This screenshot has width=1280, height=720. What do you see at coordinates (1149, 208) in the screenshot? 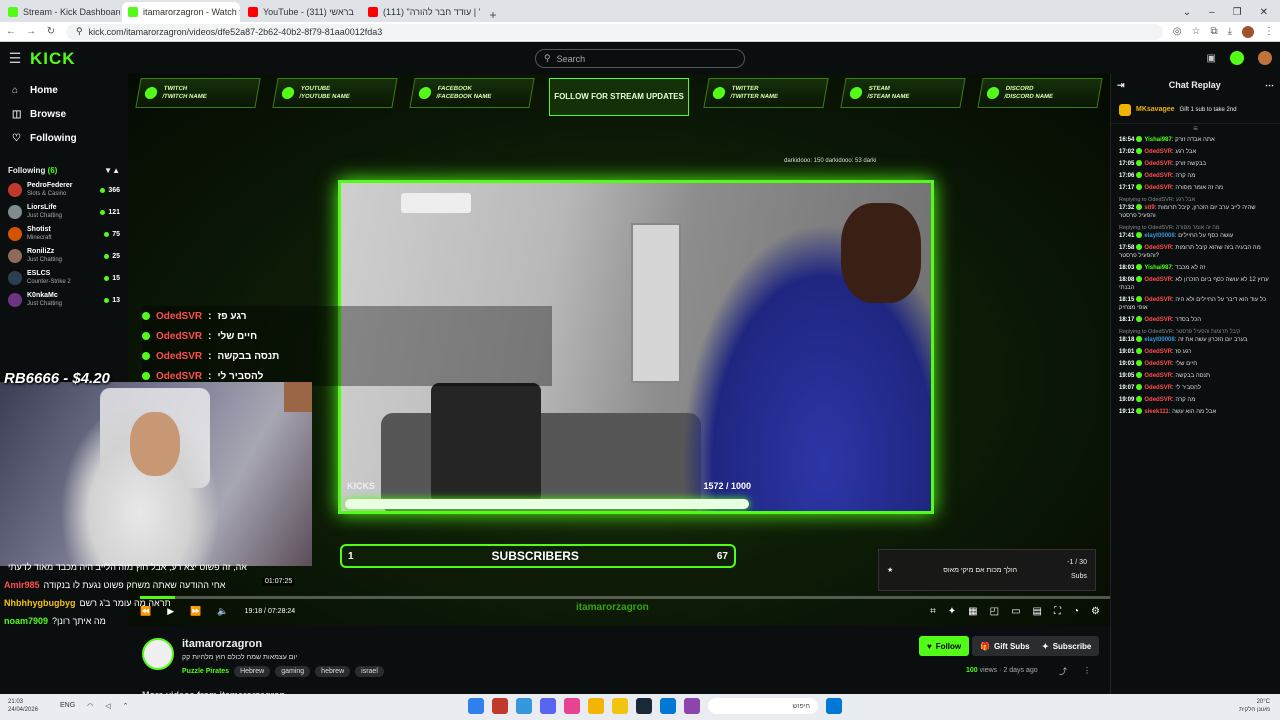
I see `message-user: stl9` at bounding box center [1149, 208].